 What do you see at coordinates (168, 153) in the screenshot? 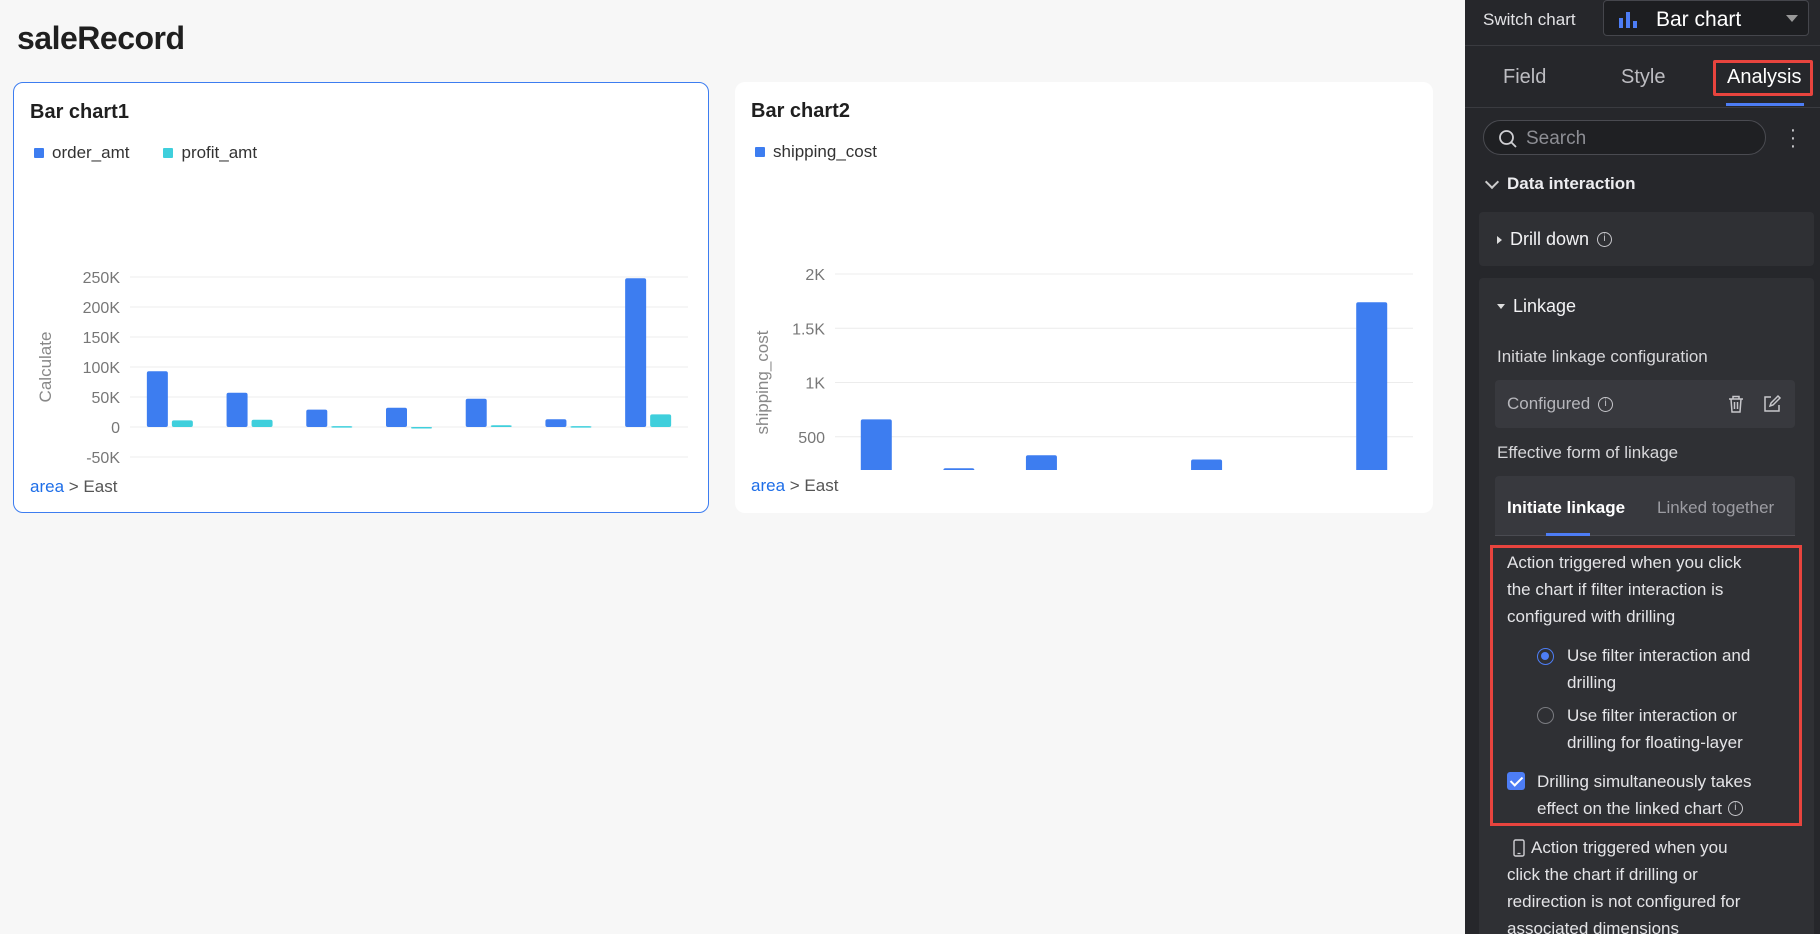
I see `legend-swatch` at bounding box center [168, 153].